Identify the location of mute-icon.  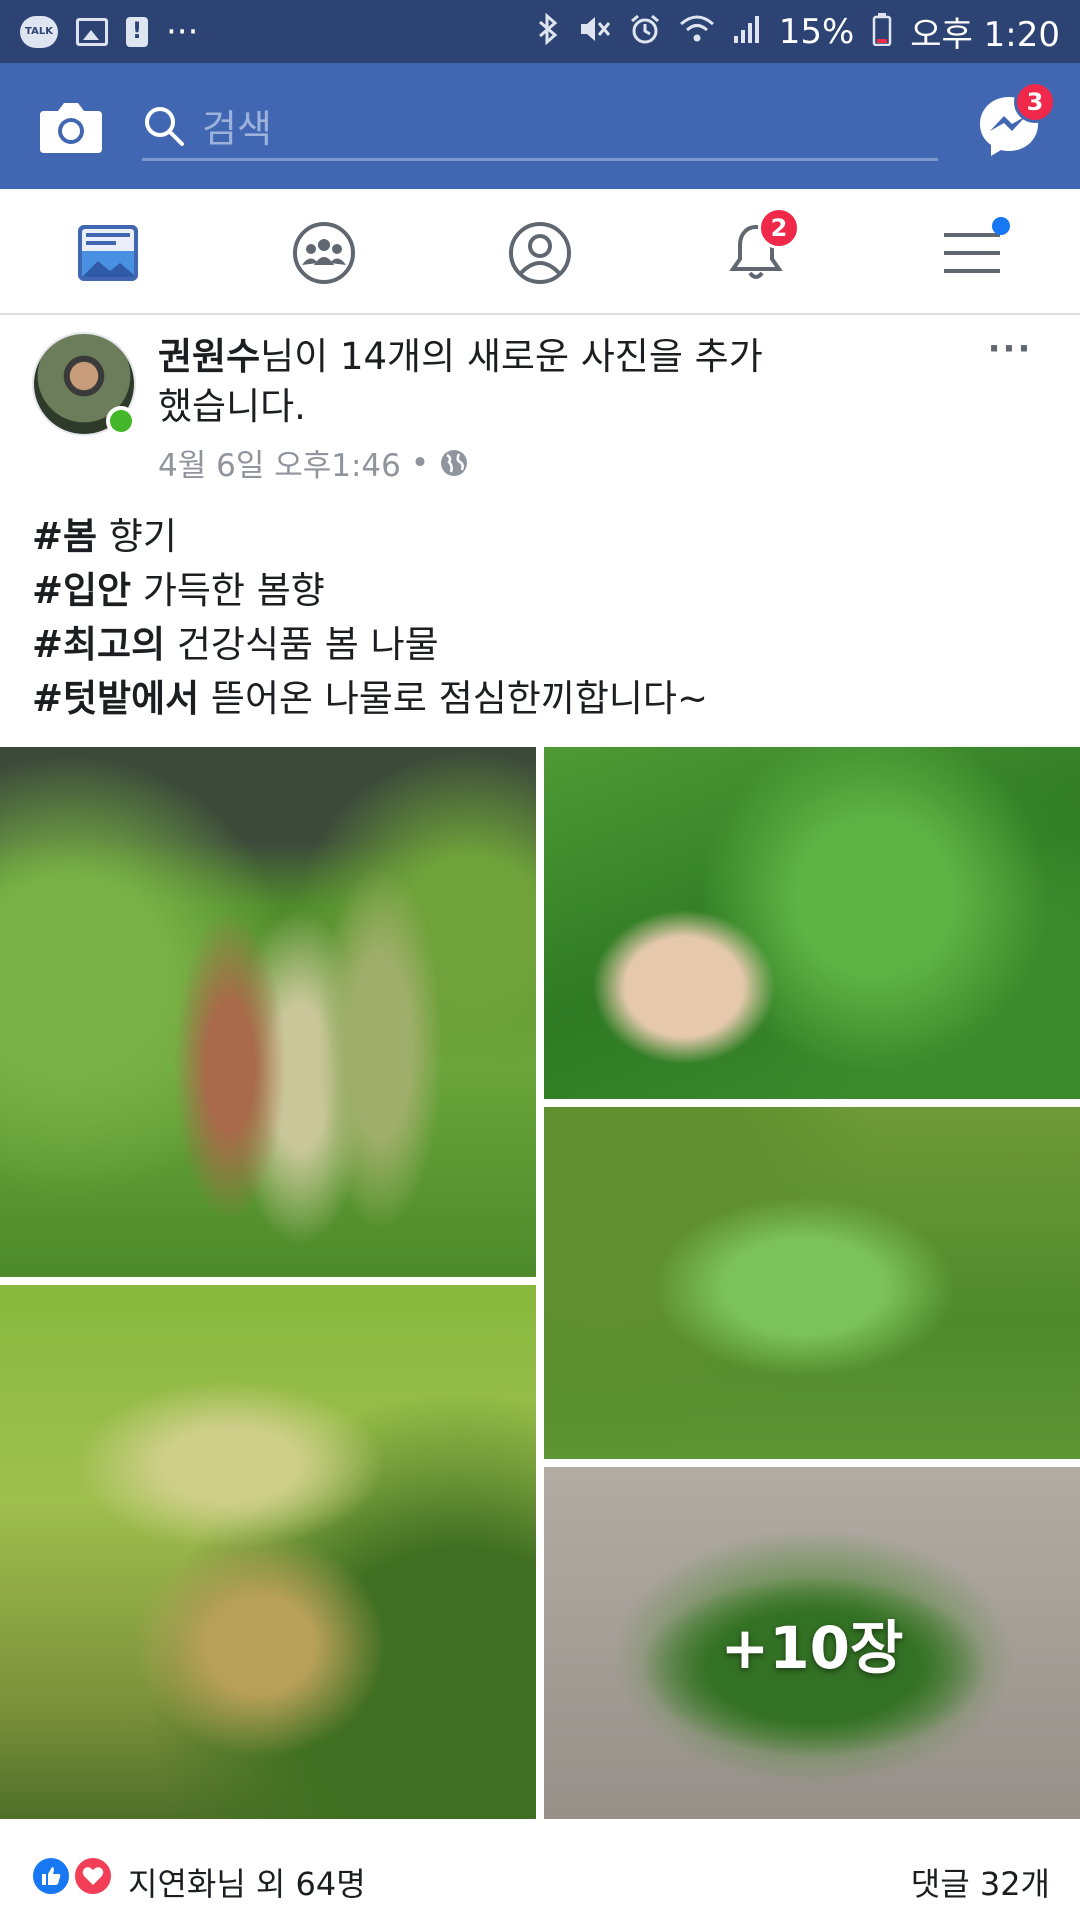
(594, 32).